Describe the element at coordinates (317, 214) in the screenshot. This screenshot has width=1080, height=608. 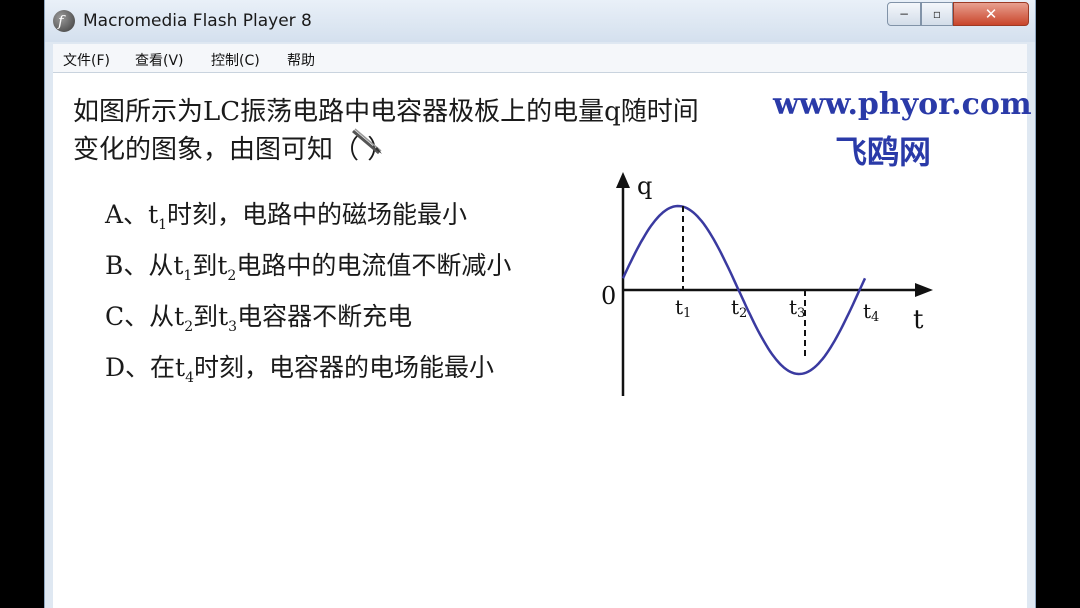
I see `option-text: 时刻，电路中的磁场能最小` at that location.